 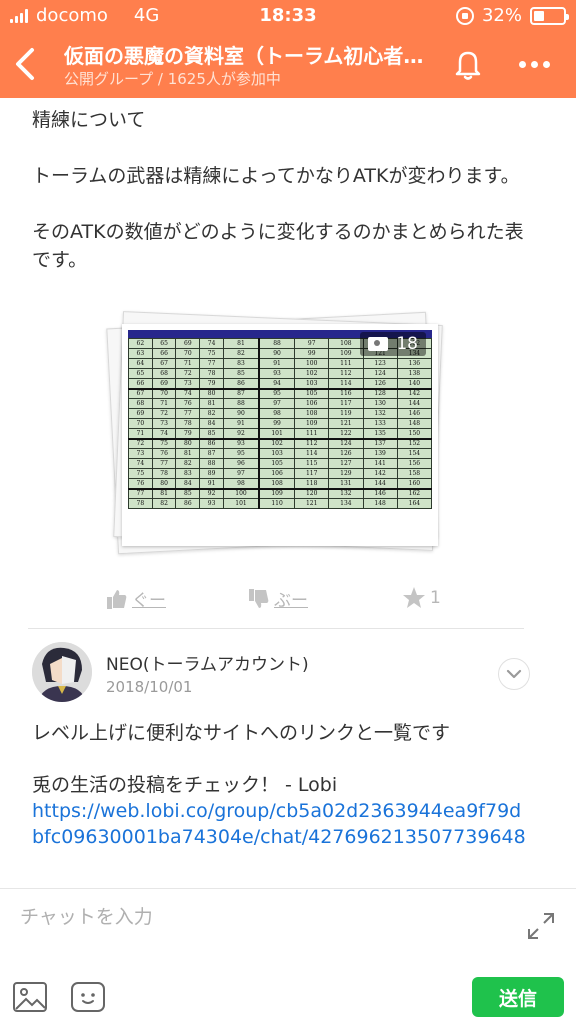 What do you see at coordinates (414, 453) in the screenshot?
I see `table-cell: 154` at bounding box center [414, 453].